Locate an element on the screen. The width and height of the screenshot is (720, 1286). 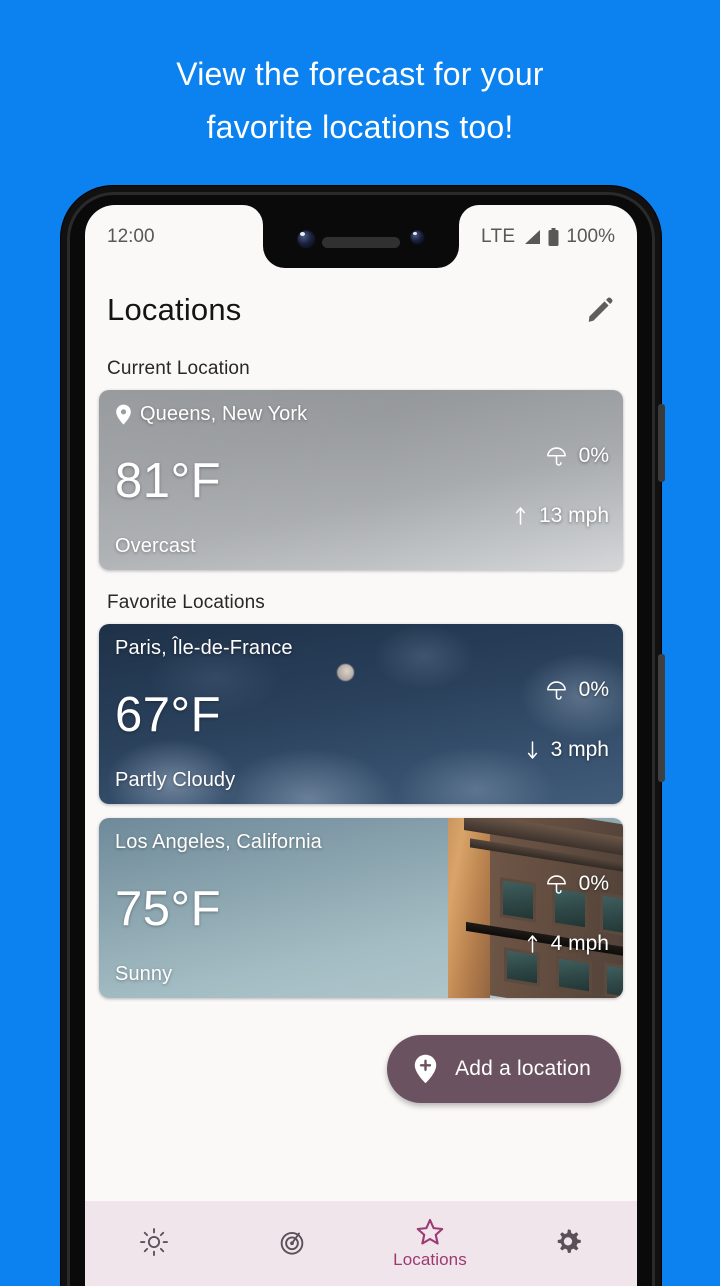
status-network-label: LTE is located at coordinates (498, 236).